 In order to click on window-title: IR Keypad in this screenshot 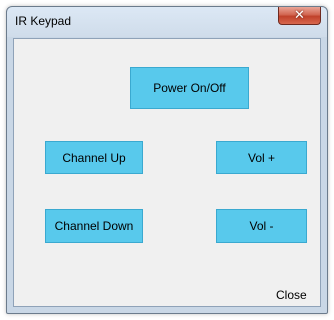, I will do `click(43, 21)`.